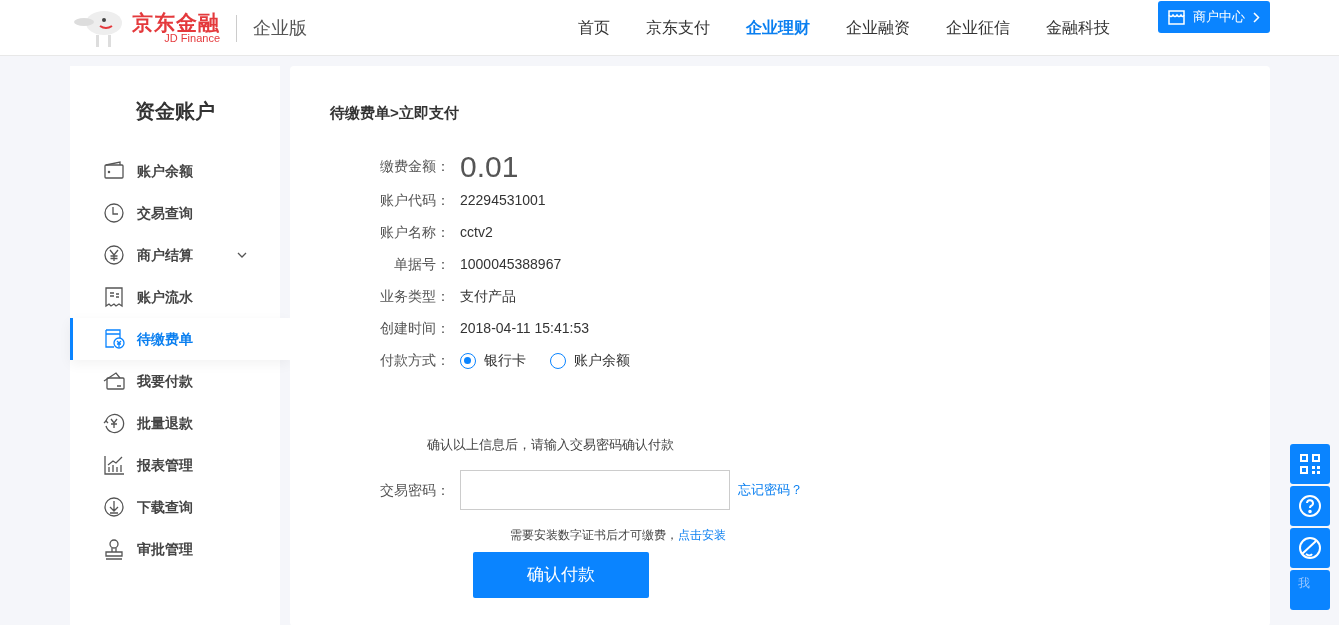  I want to click on payment-option: 账户余额, so click(590, 360).